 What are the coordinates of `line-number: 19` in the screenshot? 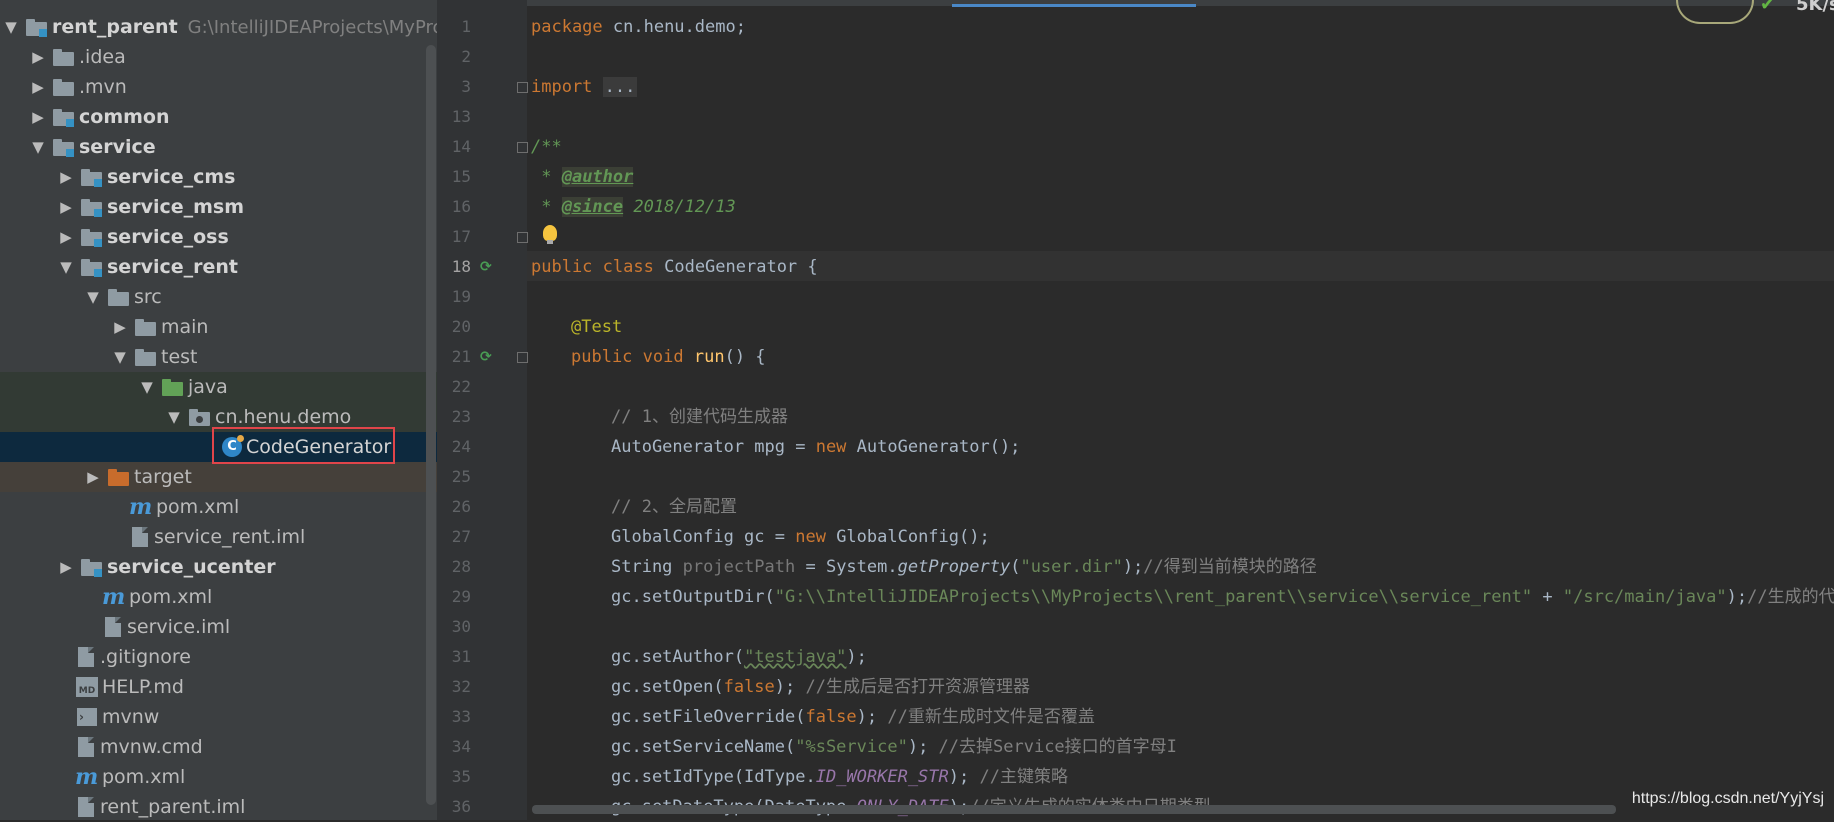 It's located at (461, 296).